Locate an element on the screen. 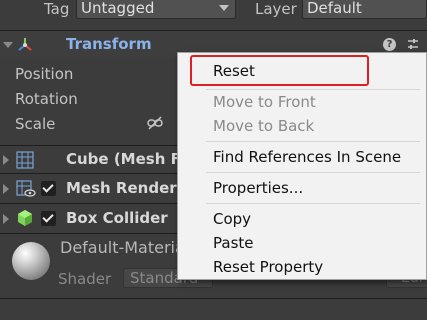  layer-dropdown: Default is located at coordinates (364, 9).